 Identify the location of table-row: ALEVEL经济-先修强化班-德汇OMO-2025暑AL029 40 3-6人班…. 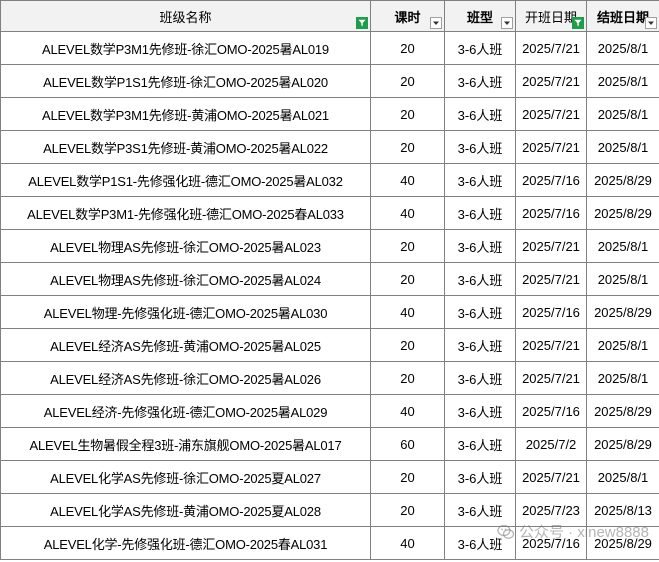
(329, 411).